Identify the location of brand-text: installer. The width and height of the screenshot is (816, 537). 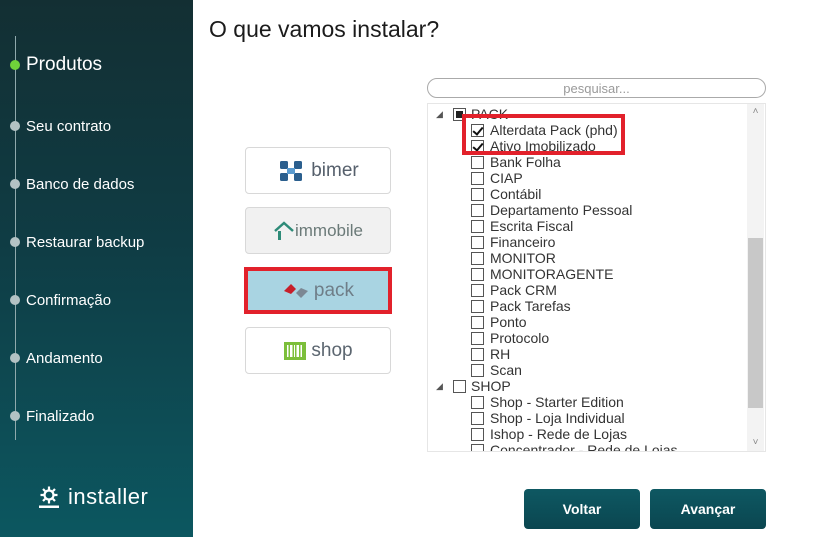
(108, 496).